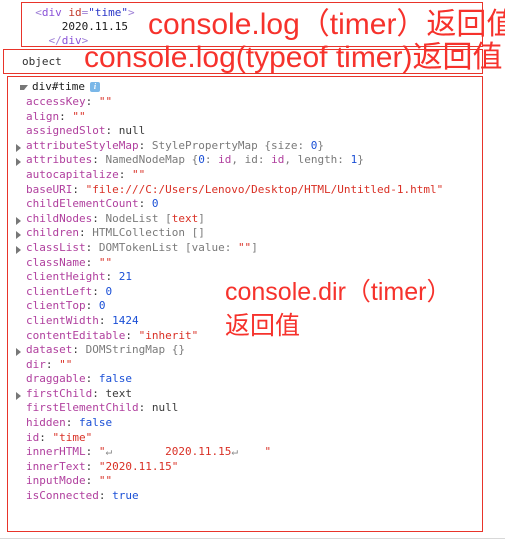 The image size is (505, 544). What do you see at coordinates (59, 218) in the screenshot?
I see `property-key: childNodes` at bounding box center [59, 218].